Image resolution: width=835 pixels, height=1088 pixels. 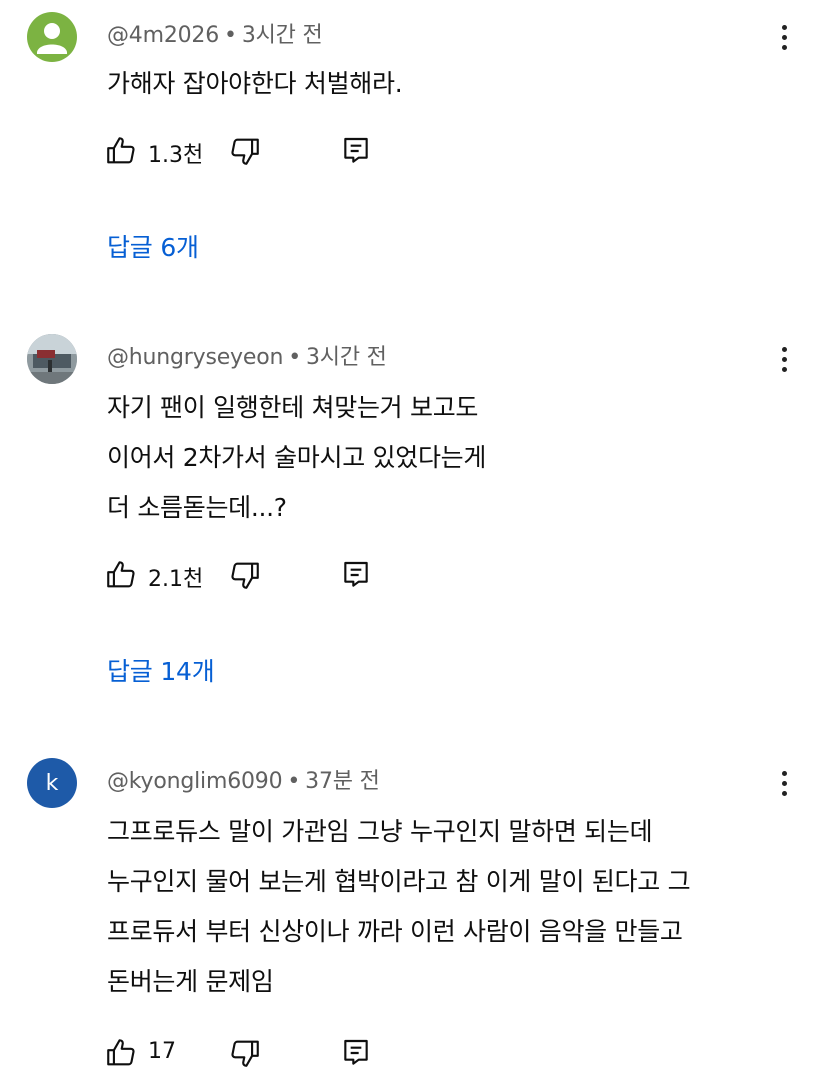 What do you see at coordinates (153, 246) in the screenshot?
I see `view-replies-button: 답글 6개` at bounding box center [153, 246].